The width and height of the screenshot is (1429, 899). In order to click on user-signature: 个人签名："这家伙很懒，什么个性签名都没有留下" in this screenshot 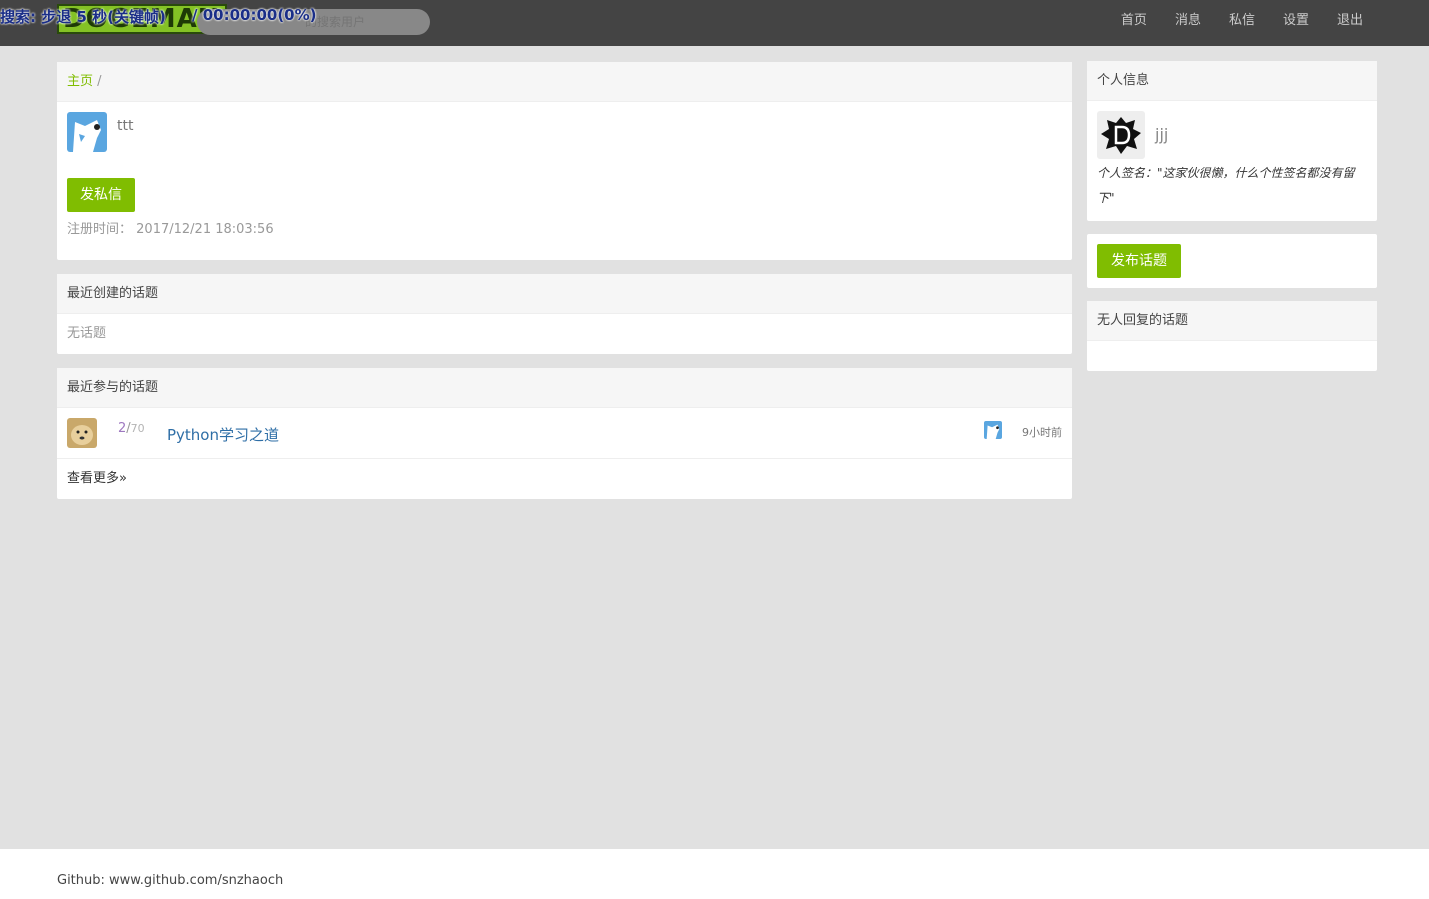, I will do `click(1226, 185)`.